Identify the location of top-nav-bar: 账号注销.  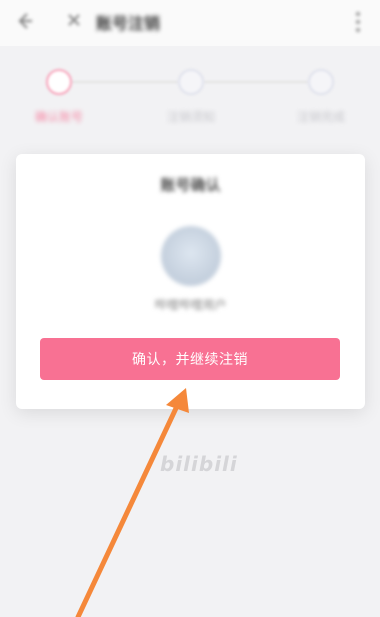
(190, 23).